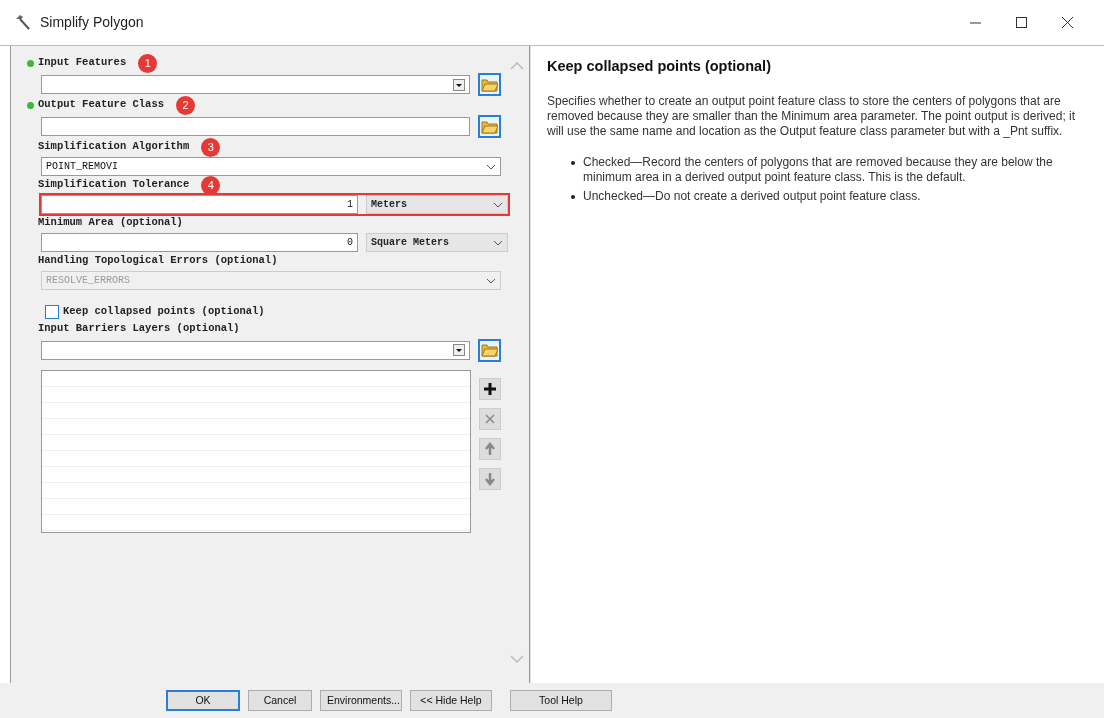 This screenshot has height=718, width=1104. Describe the element at coordinates (280, 700) in the screenshot. I see `cancel-button: Cancel` at that location.